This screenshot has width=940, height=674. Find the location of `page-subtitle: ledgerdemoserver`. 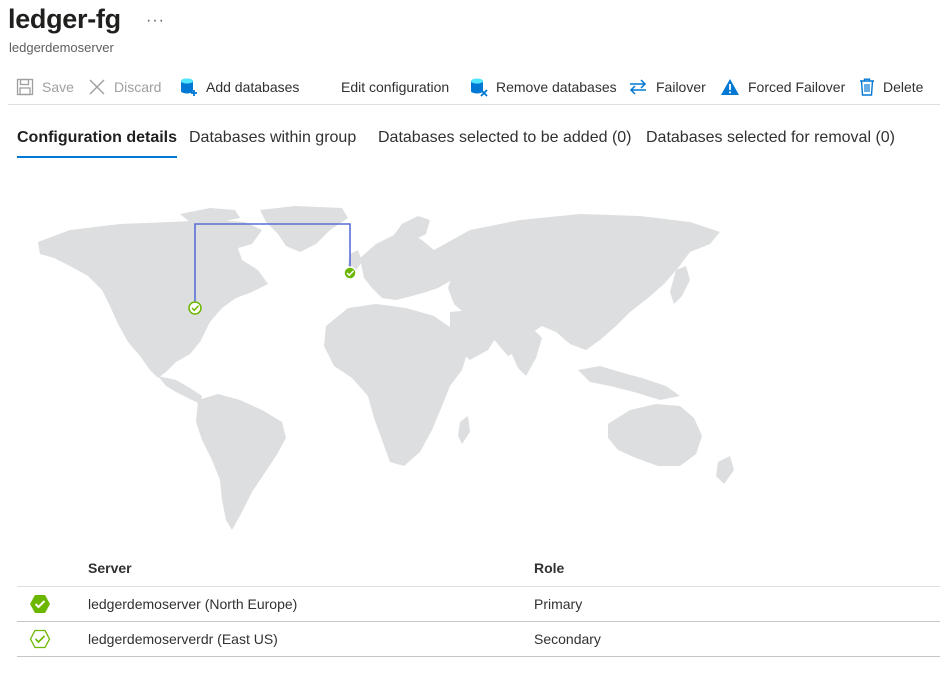

page-subtitle: ledgerdemoserver is located at coordinates (61, 47).